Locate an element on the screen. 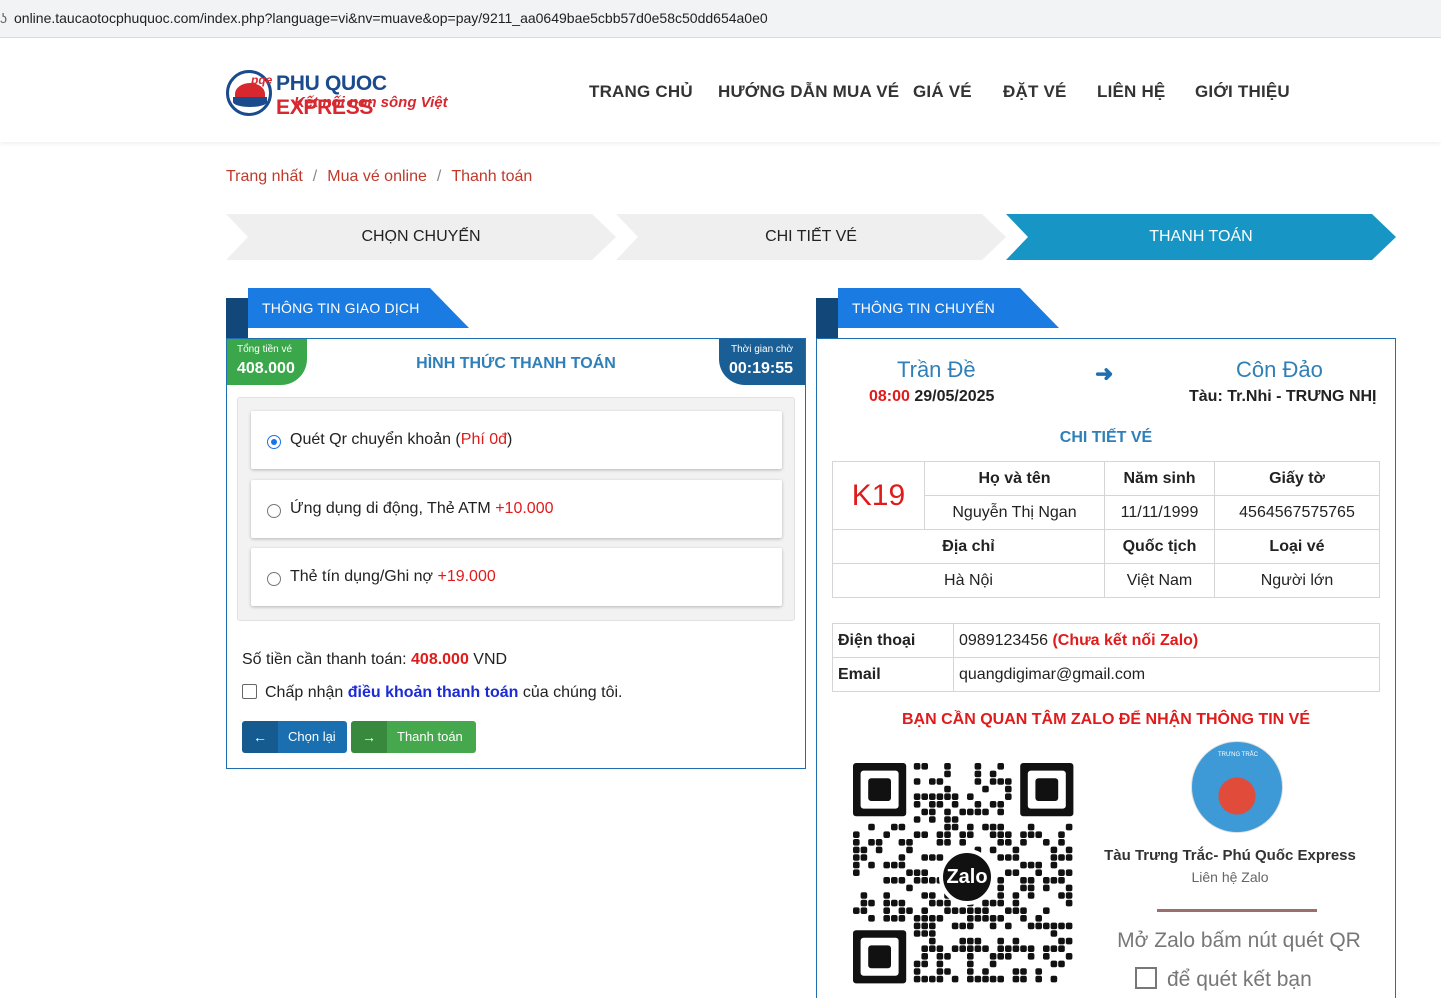  step-payment: THANH TOÁN is located at coordinates (1201, 237).